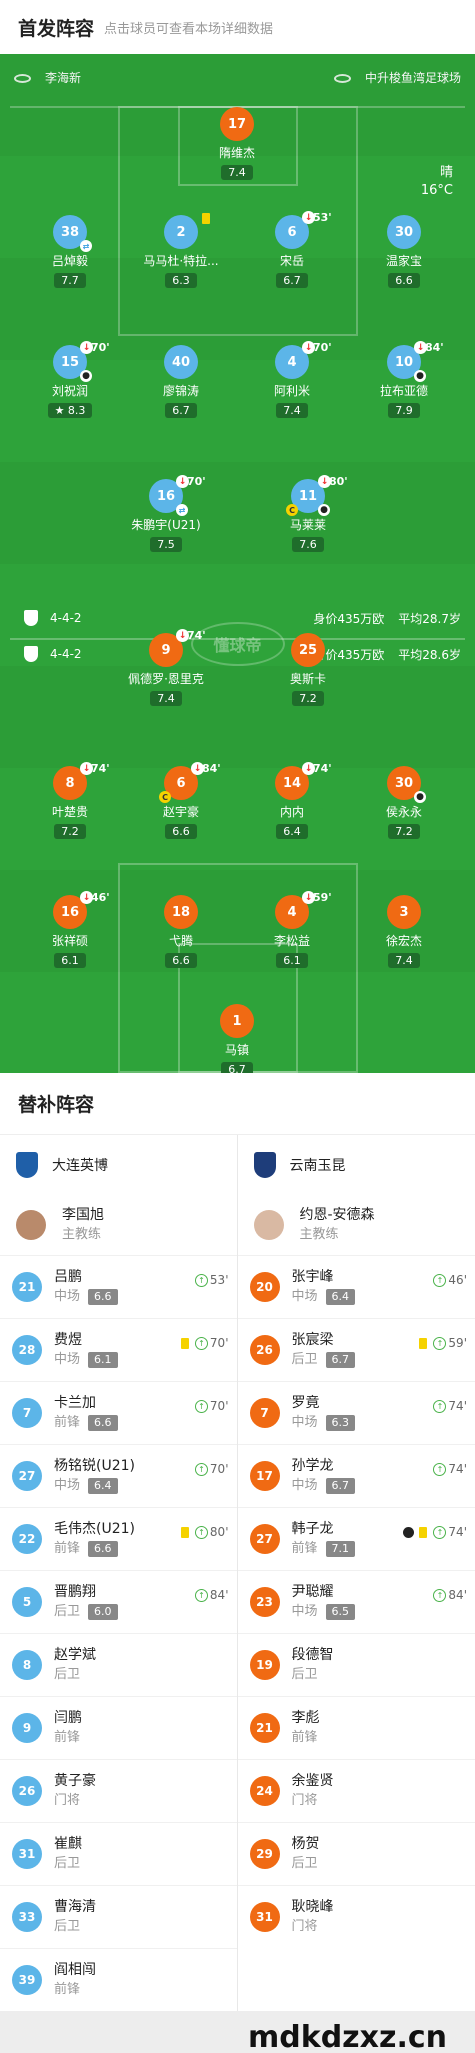 Image resolution: width=475 pixels, height=2053 pixels. What do you see at coordinates (356, 1601) in the screenshot?
I see `sub-player-row: 23 尹聪耀 中场 6.5 ↑ 84'` at bounding box center [356, 1601].